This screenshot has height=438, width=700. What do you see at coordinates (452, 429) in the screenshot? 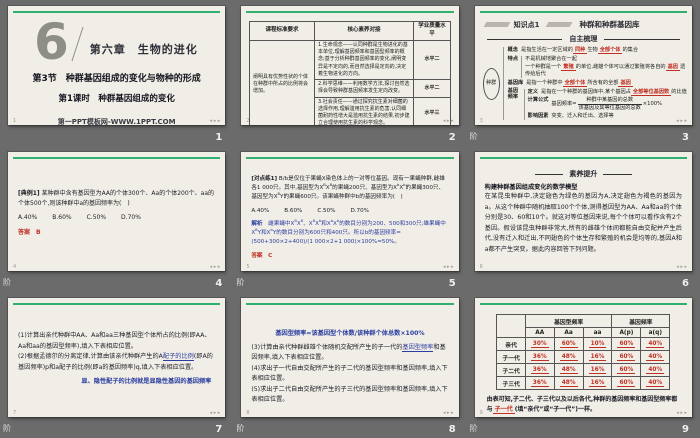
I see `slide-number: 8` at bounding box center [452, 429].